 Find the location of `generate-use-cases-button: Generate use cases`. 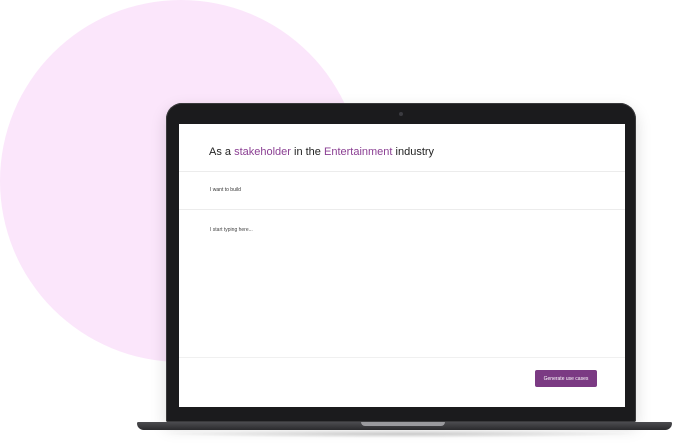

generate-use-cases-button: Generate use cases is located at coordinates (566, 378).